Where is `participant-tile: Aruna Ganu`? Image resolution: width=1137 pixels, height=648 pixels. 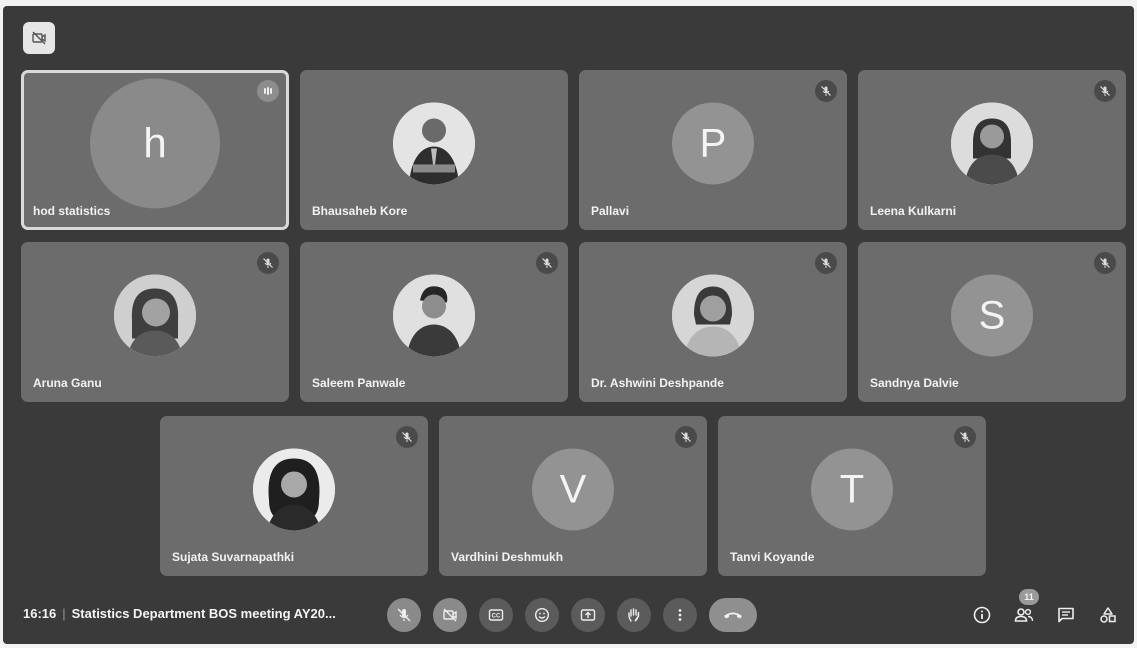
participant-tile: Aruna Ganu is located at coordinates (155, 322).